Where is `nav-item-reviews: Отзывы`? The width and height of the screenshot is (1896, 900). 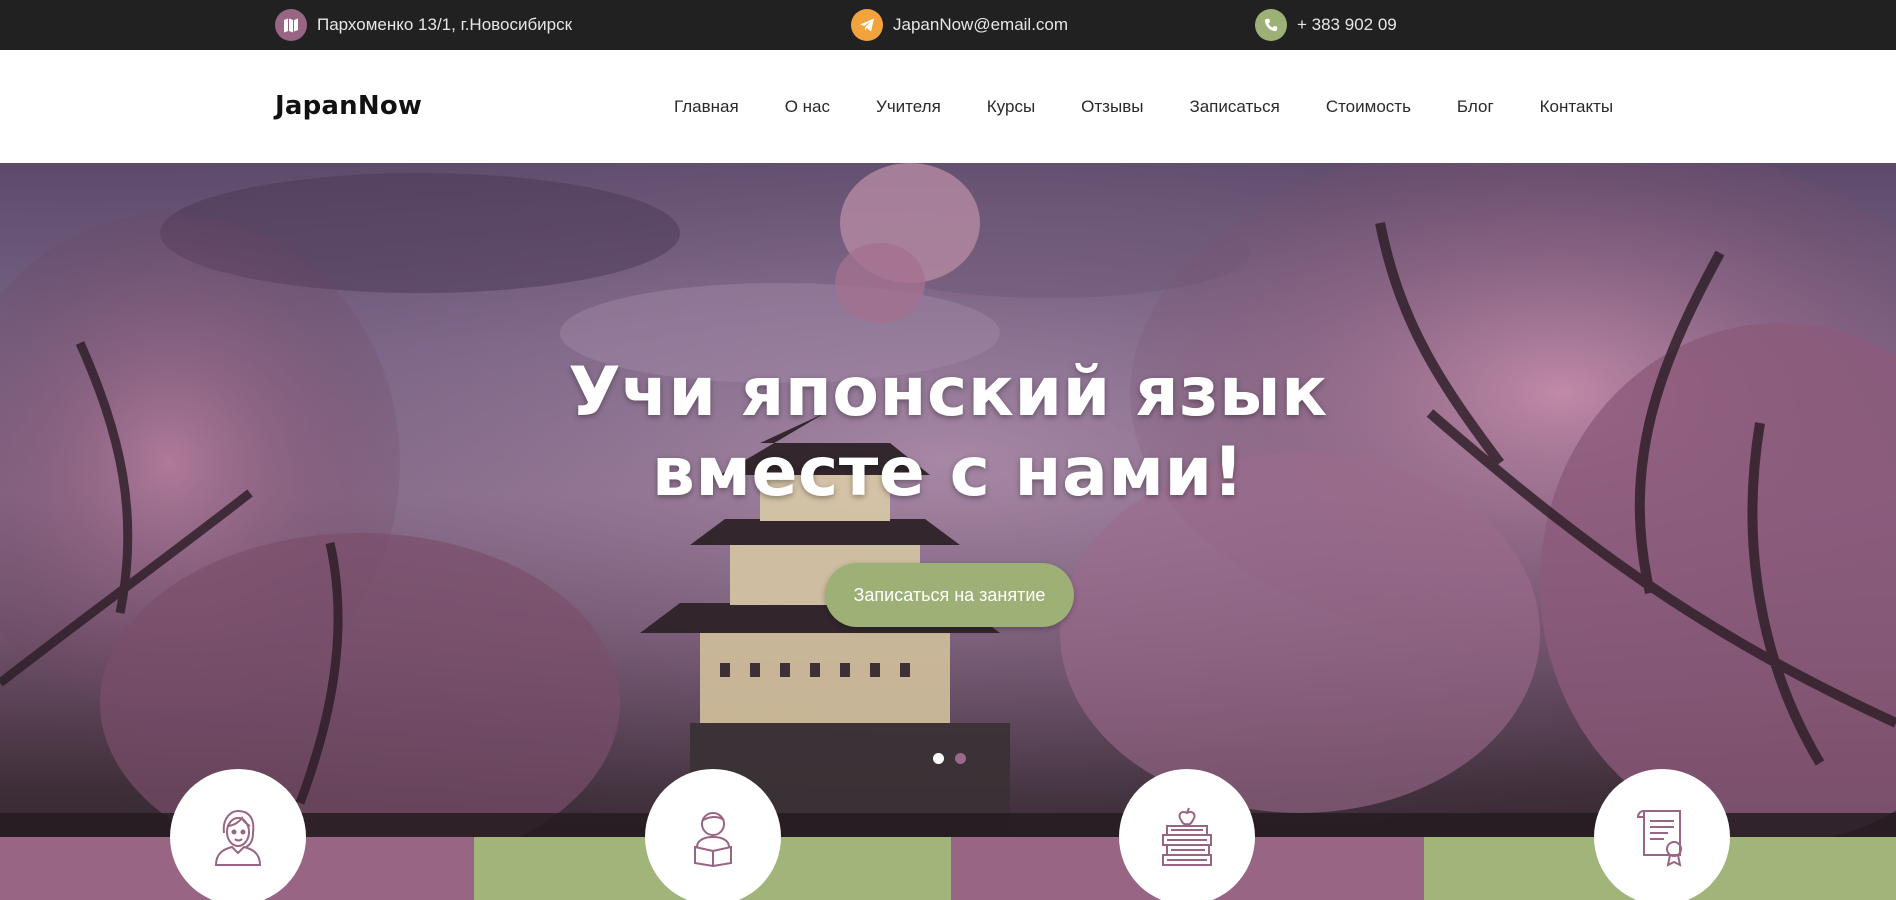 nav-item-reviews: Отзывы is located at coordinates (1112, 107).